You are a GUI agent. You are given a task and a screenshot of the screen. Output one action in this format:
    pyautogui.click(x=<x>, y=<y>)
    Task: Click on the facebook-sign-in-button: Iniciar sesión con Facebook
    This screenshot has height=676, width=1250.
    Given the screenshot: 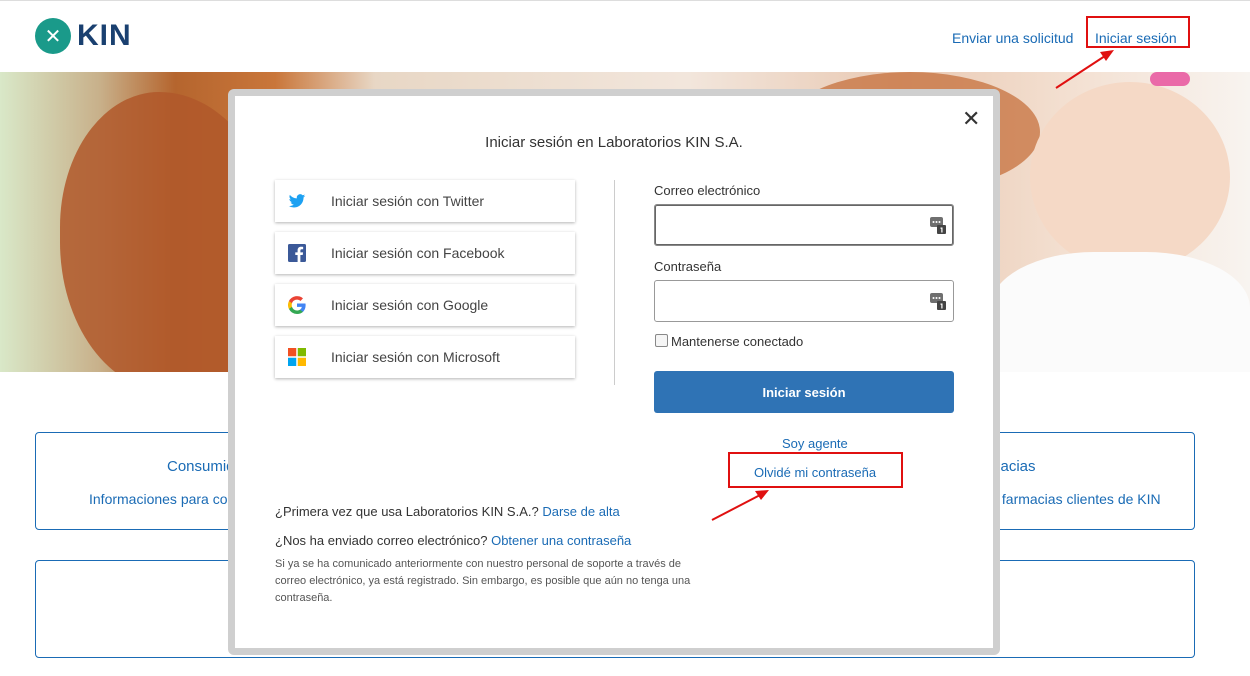 What is the action you would take?
    pyautogui.click(x=425, y=253)
    